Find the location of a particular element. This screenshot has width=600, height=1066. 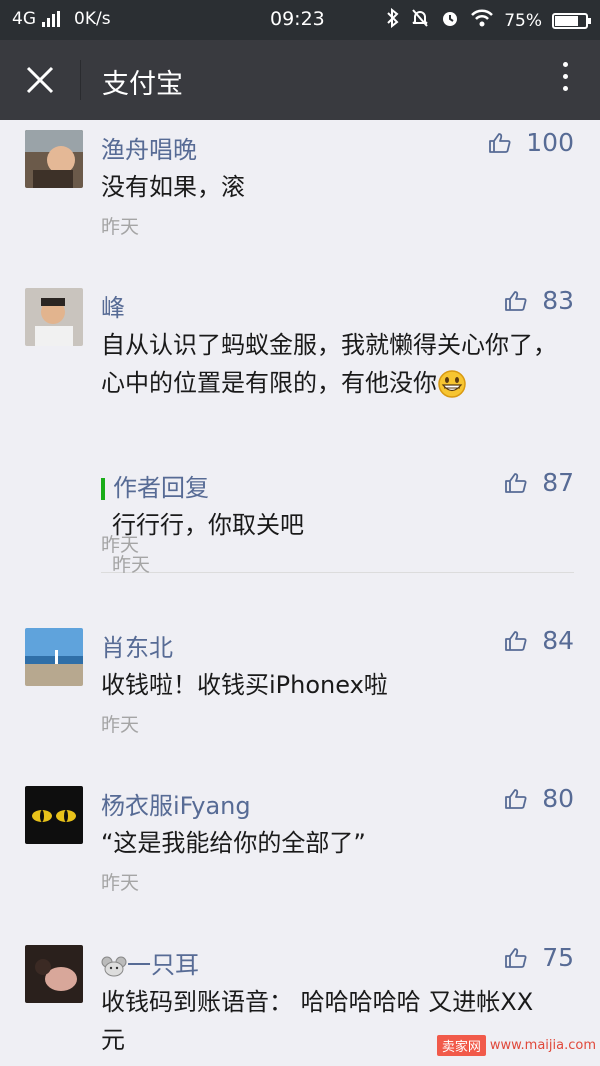

like-button: 100 is located at coordinates (531, 142).